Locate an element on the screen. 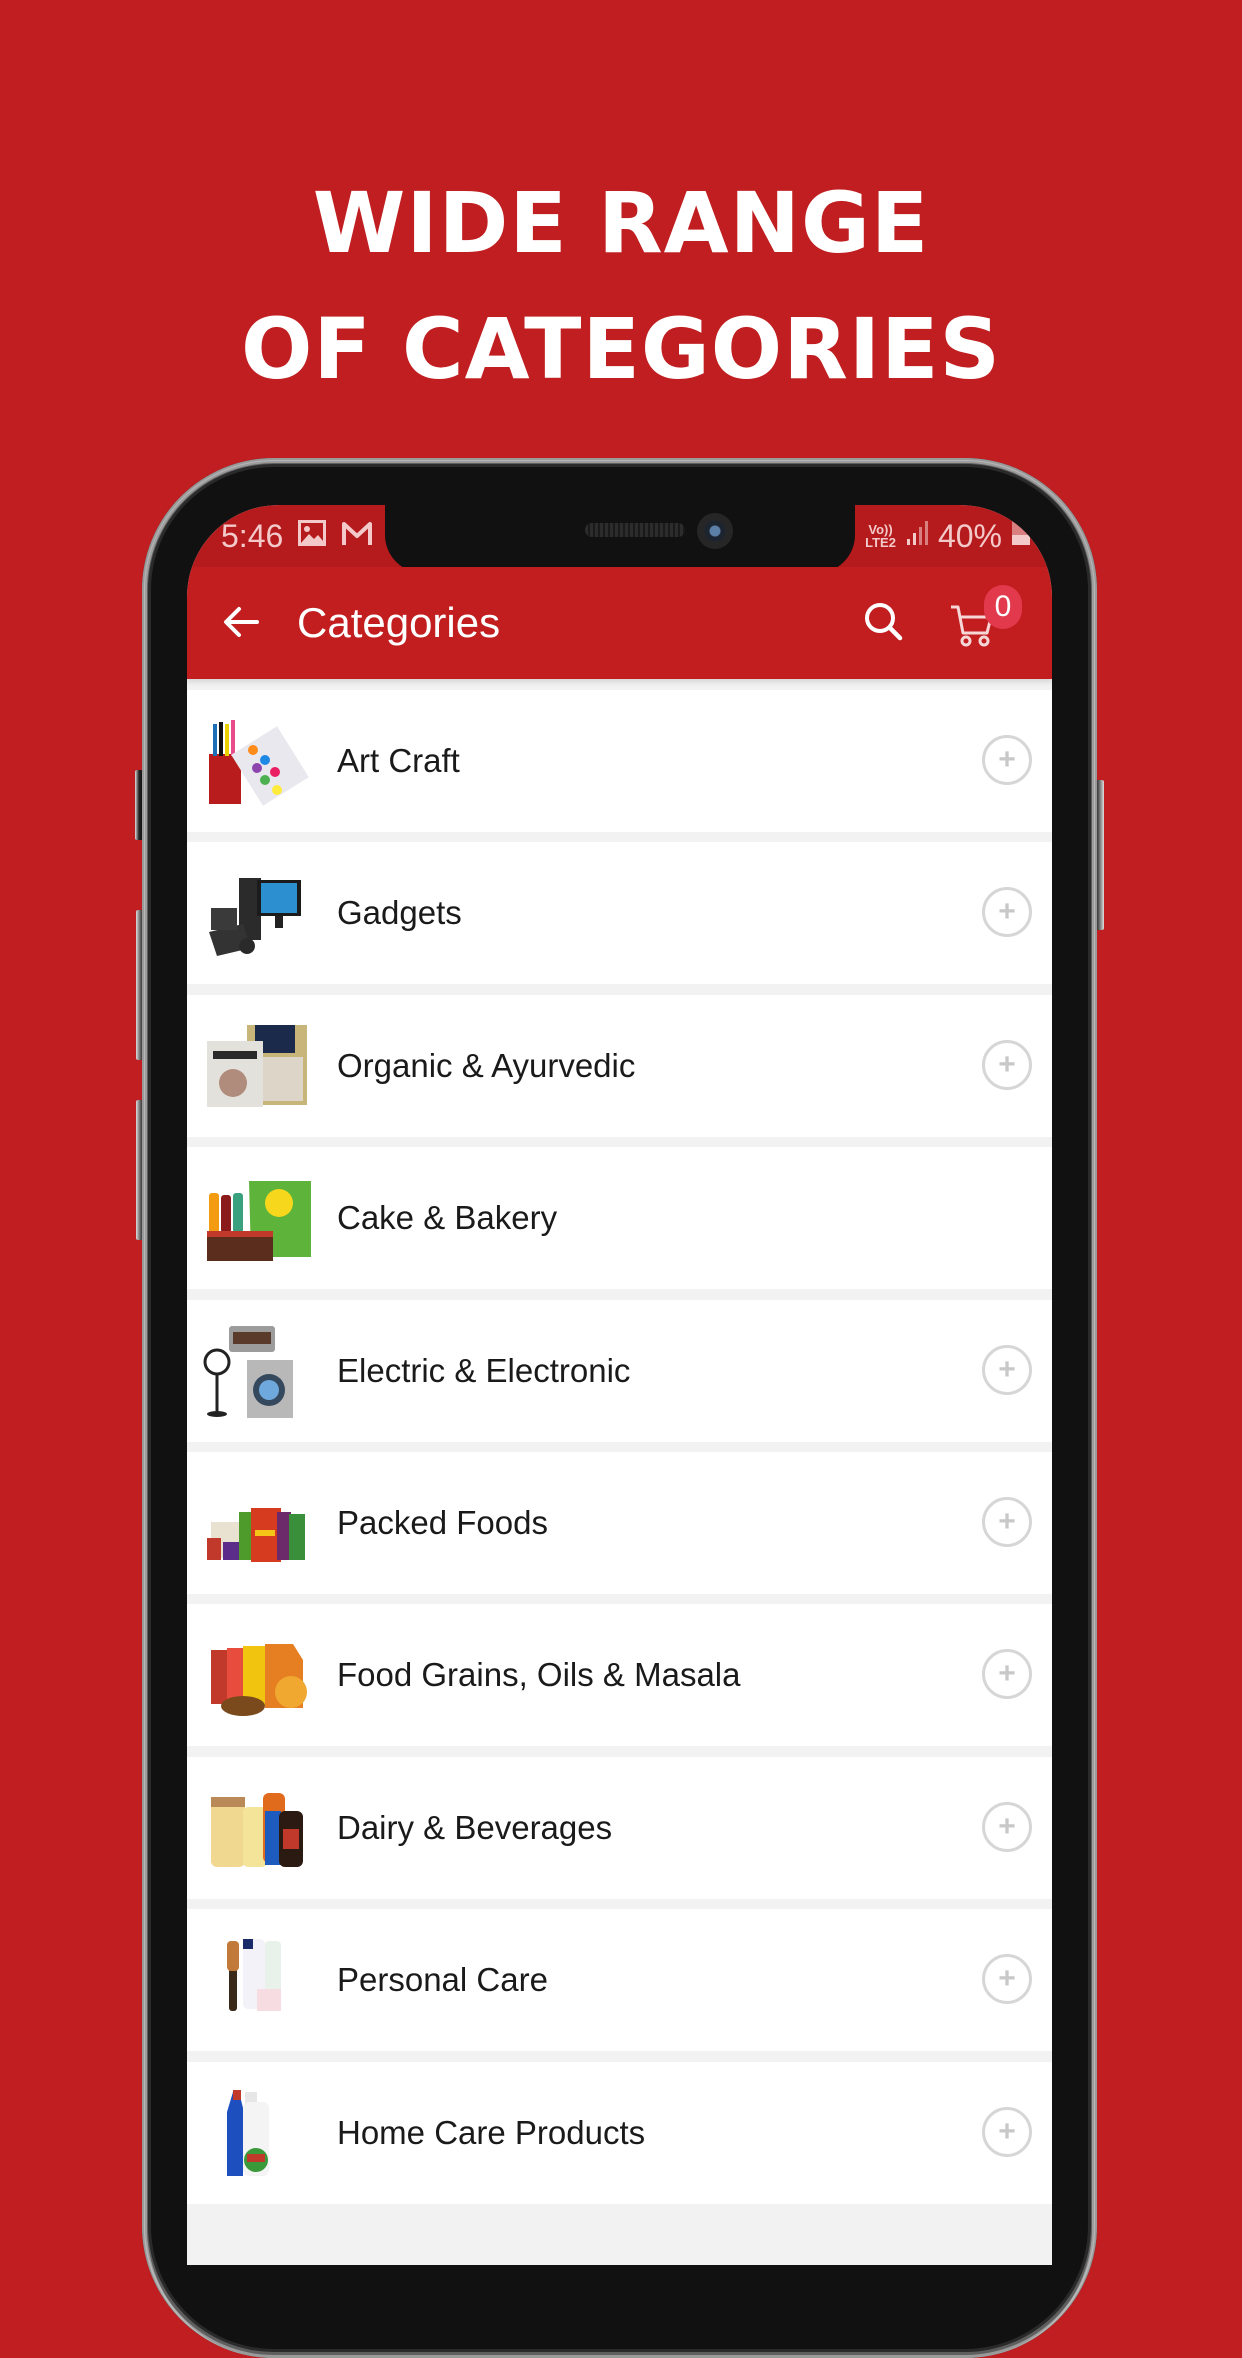  category-row: Cake & Bakery is located at coordinates (619, 1218).